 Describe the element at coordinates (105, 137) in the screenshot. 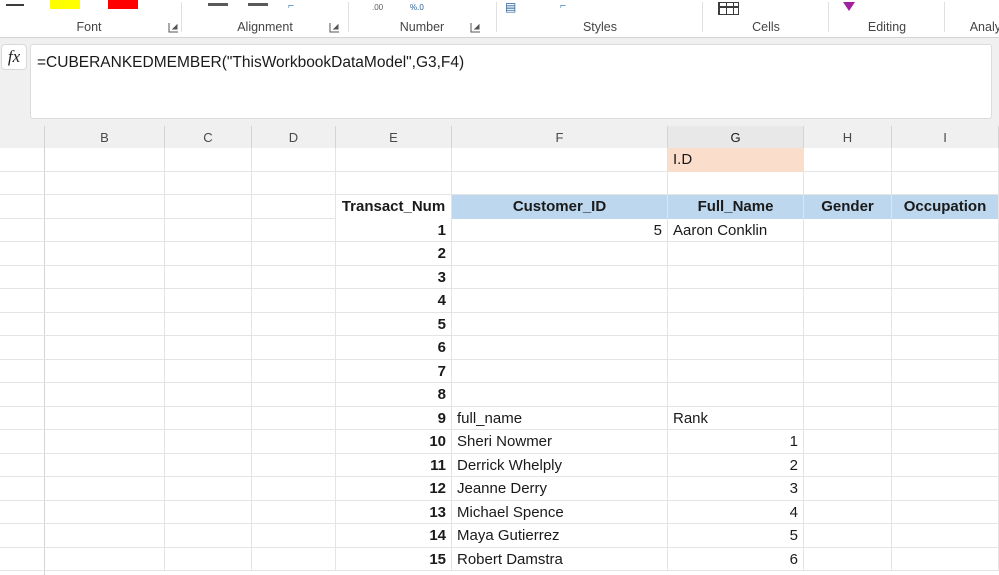

I see `column-header-b: B` at that location.